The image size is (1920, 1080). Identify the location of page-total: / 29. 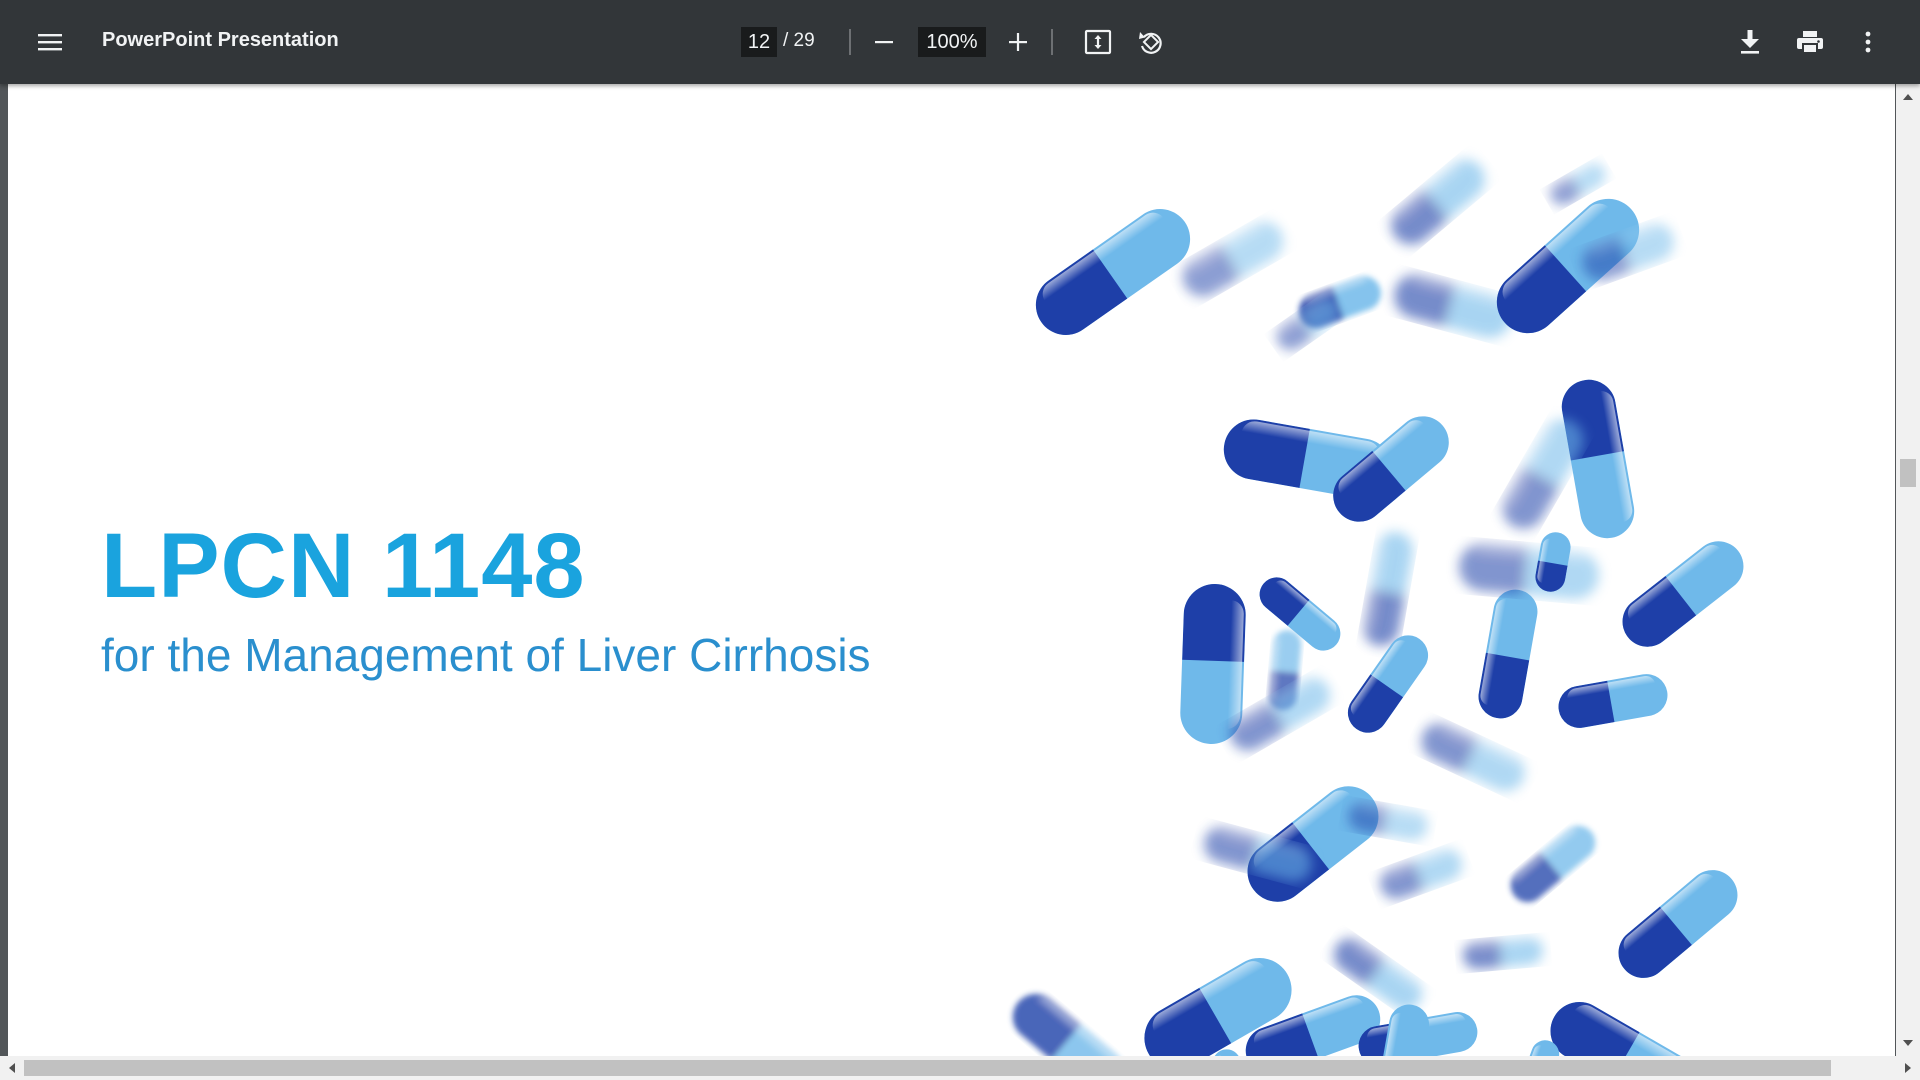
(799, 40).